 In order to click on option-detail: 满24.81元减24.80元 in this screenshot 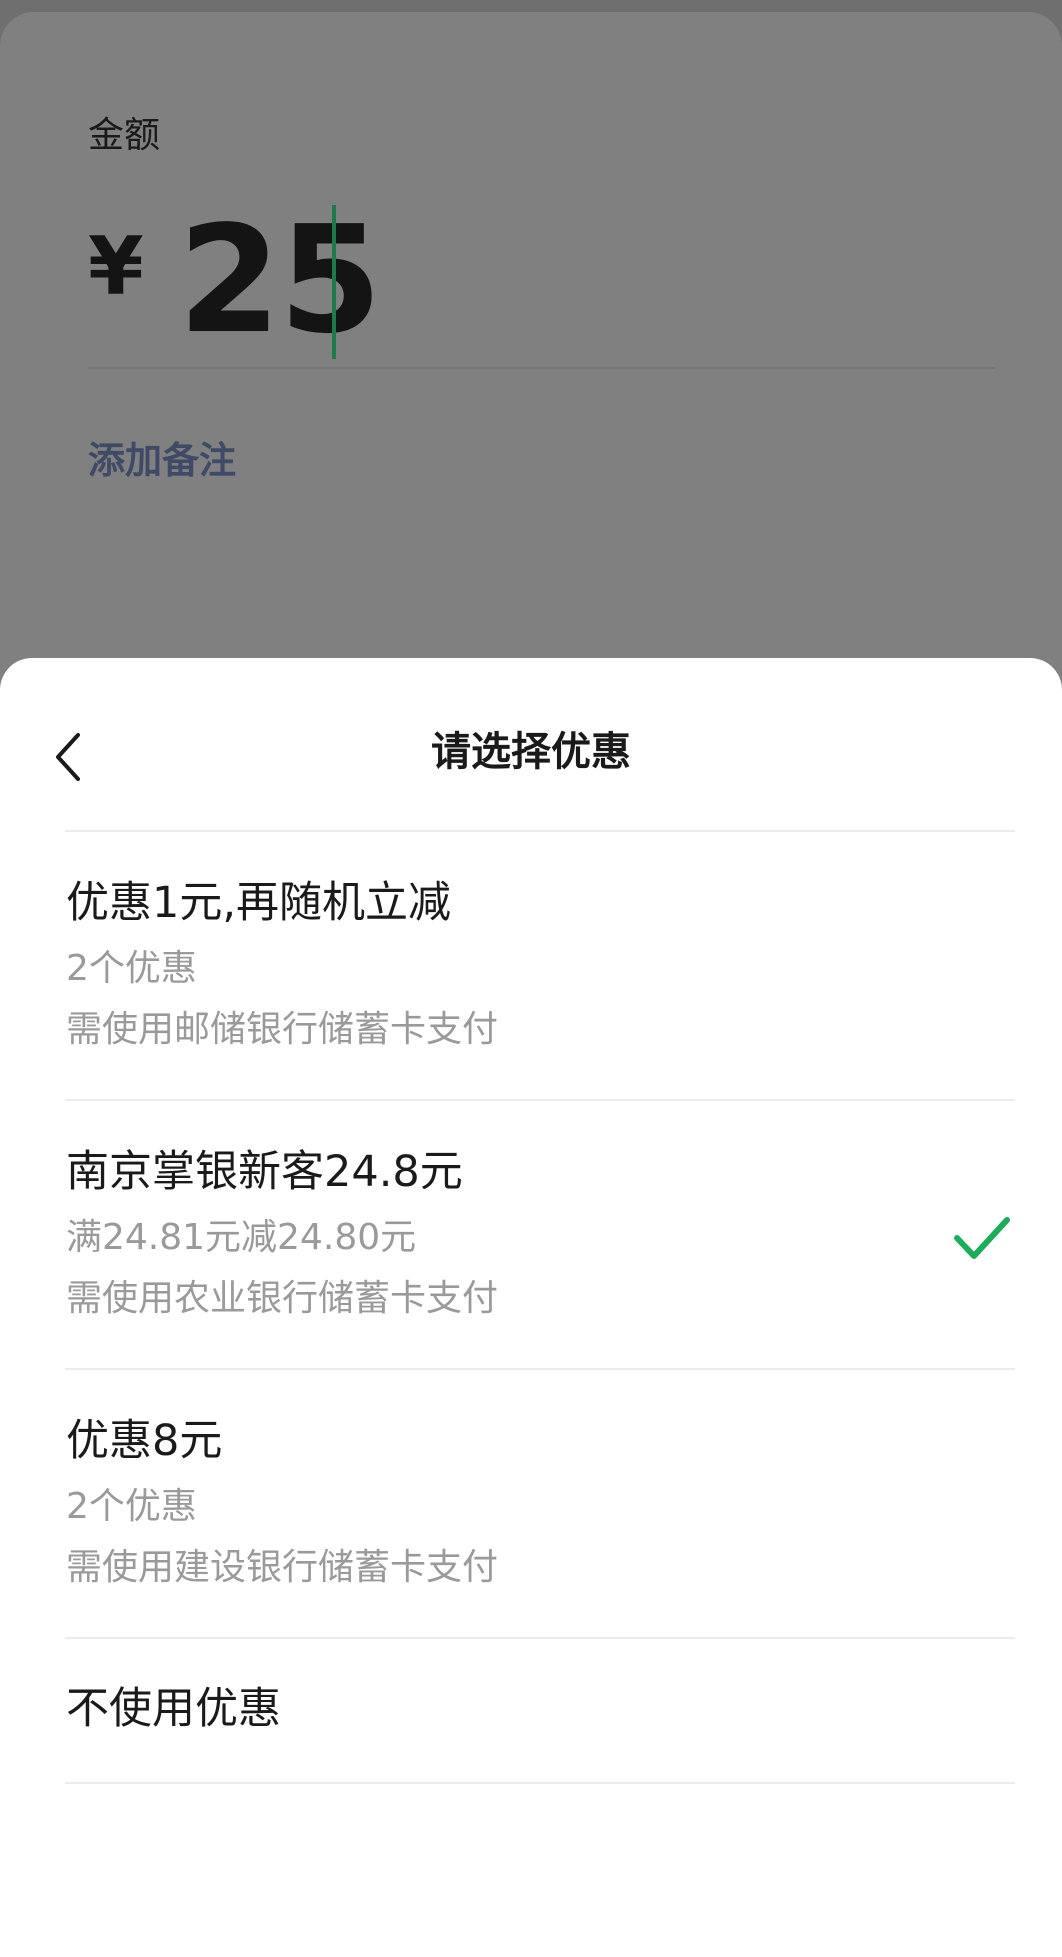, I will do `click(241, 1237)`.